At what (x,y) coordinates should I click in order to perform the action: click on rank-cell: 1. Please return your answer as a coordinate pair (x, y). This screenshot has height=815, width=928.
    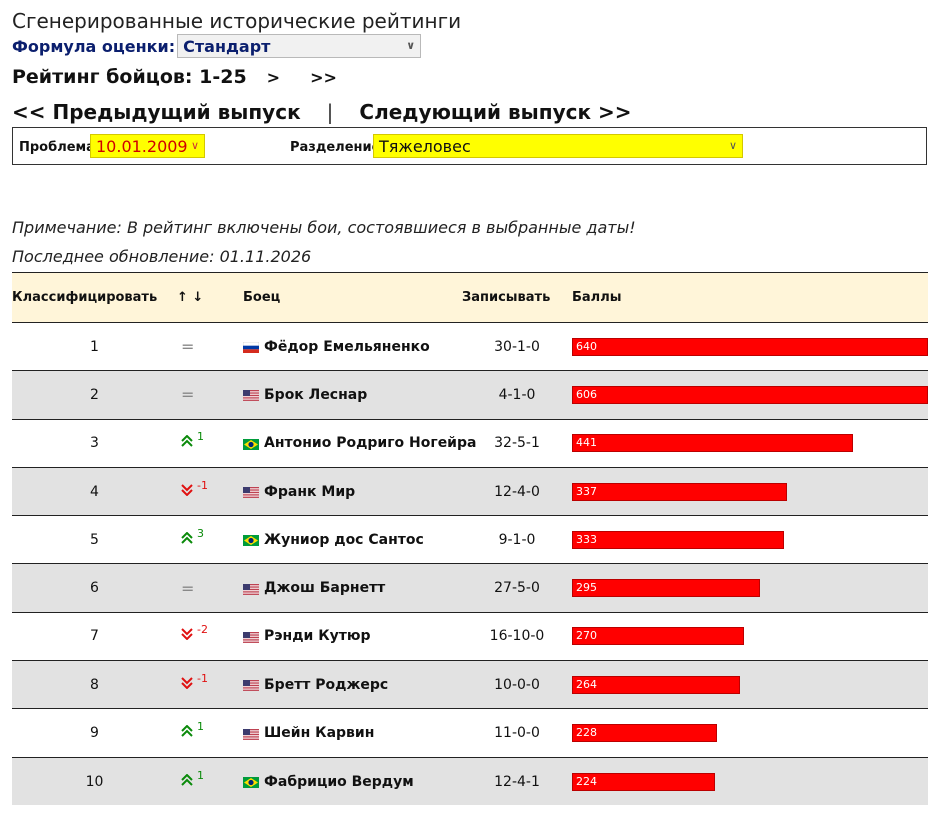
    Looking at the image, I should click on (94, 346).